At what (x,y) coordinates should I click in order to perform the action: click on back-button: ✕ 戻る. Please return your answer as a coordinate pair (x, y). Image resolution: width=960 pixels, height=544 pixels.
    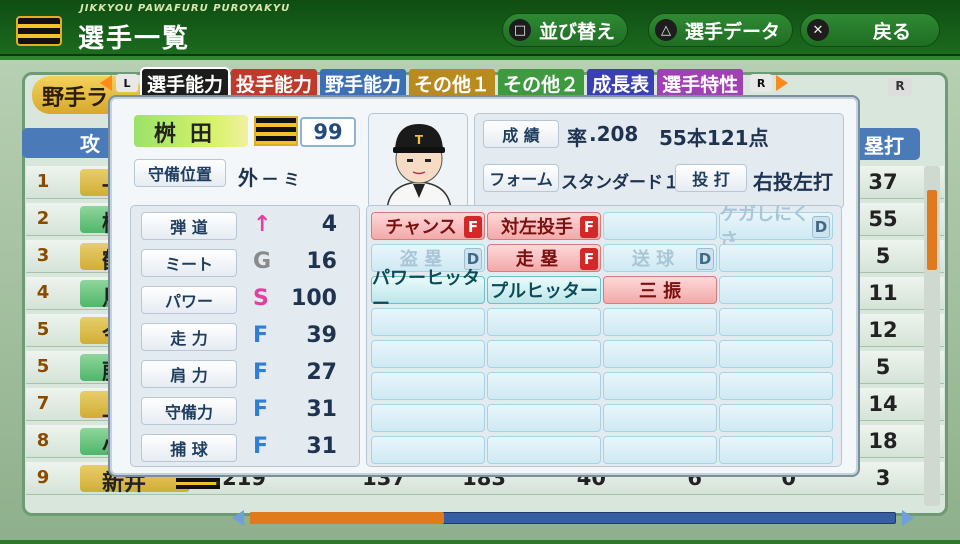
    Looking at the image, I should click on (870, 30).